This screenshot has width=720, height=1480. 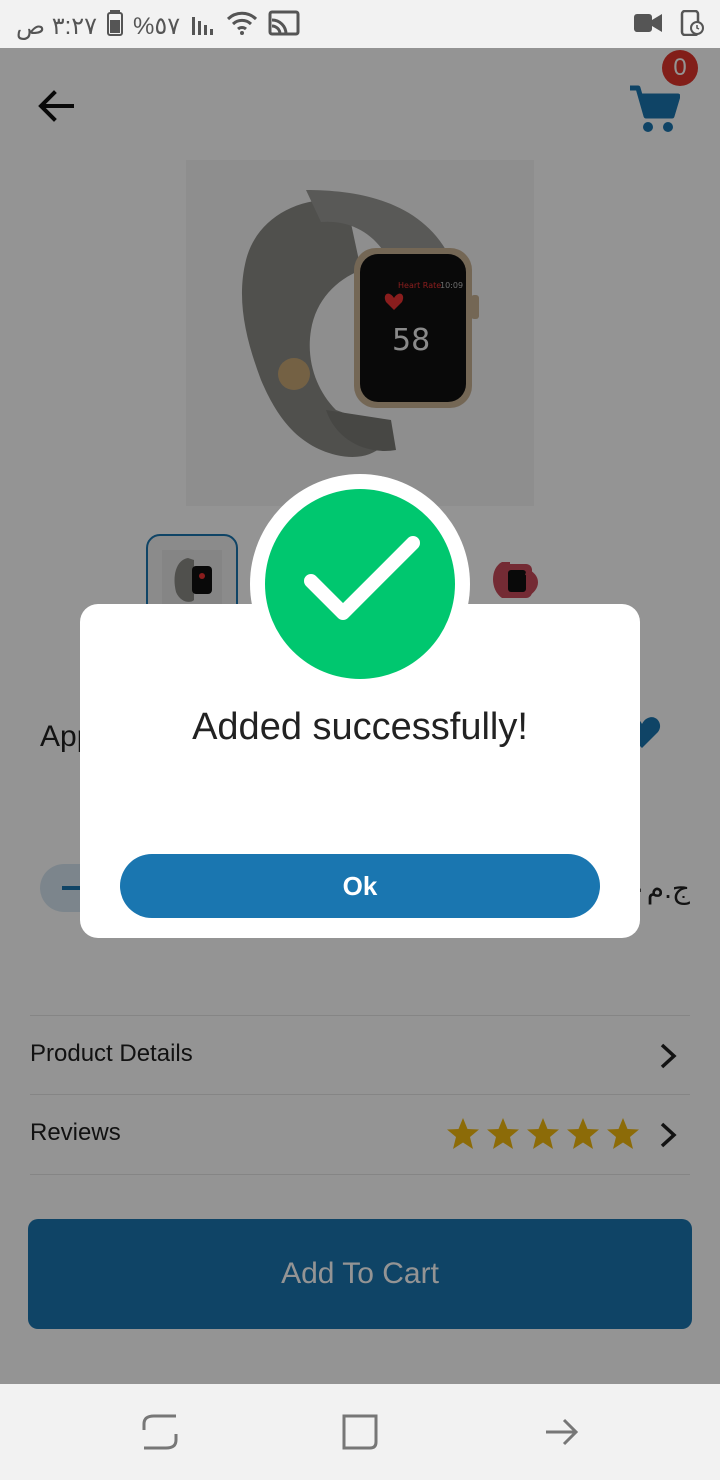 I want to click on back-nav-button, so click(x=562, y=1432).